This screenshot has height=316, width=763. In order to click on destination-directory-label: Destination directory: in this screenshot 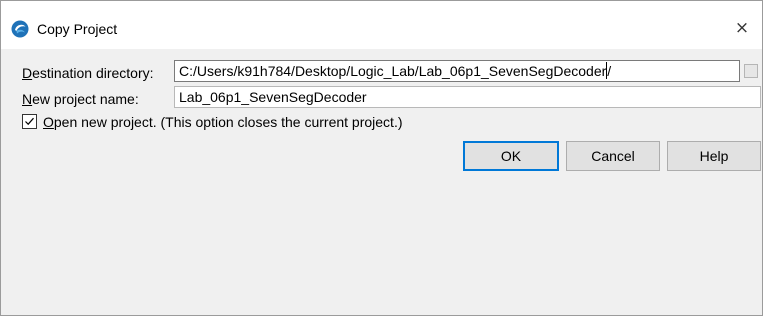, I will do `click(88, 73)`.